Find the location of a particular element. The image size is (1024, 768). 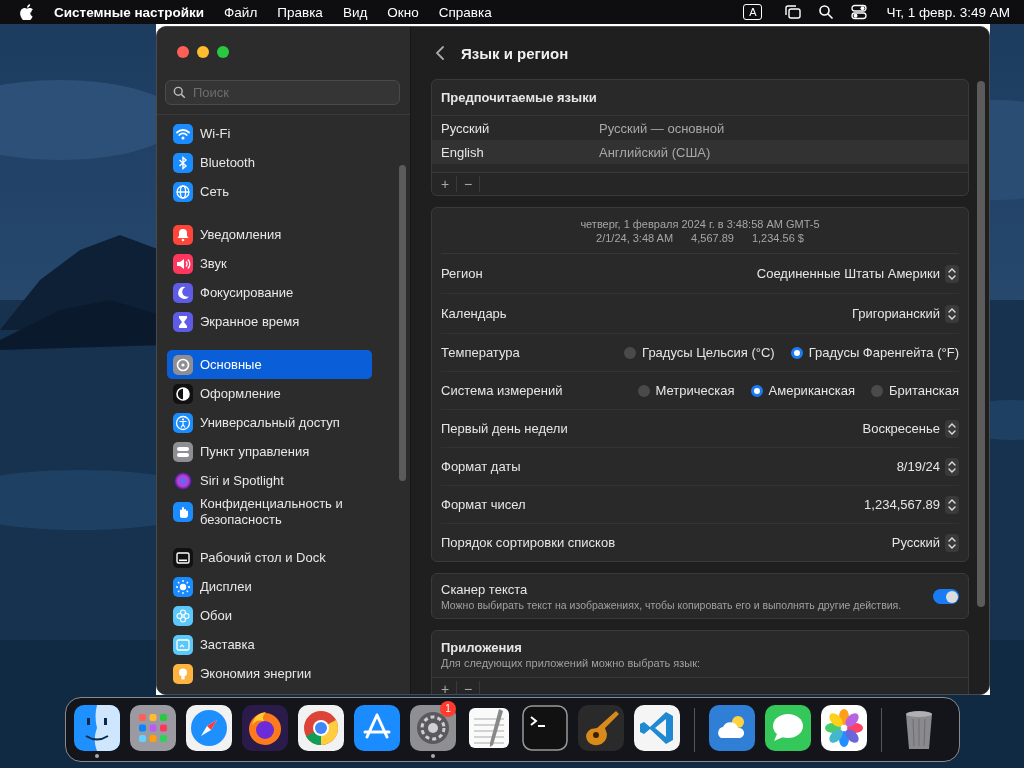

sidebar-item: Сеть is located at coordinates (269, 191).